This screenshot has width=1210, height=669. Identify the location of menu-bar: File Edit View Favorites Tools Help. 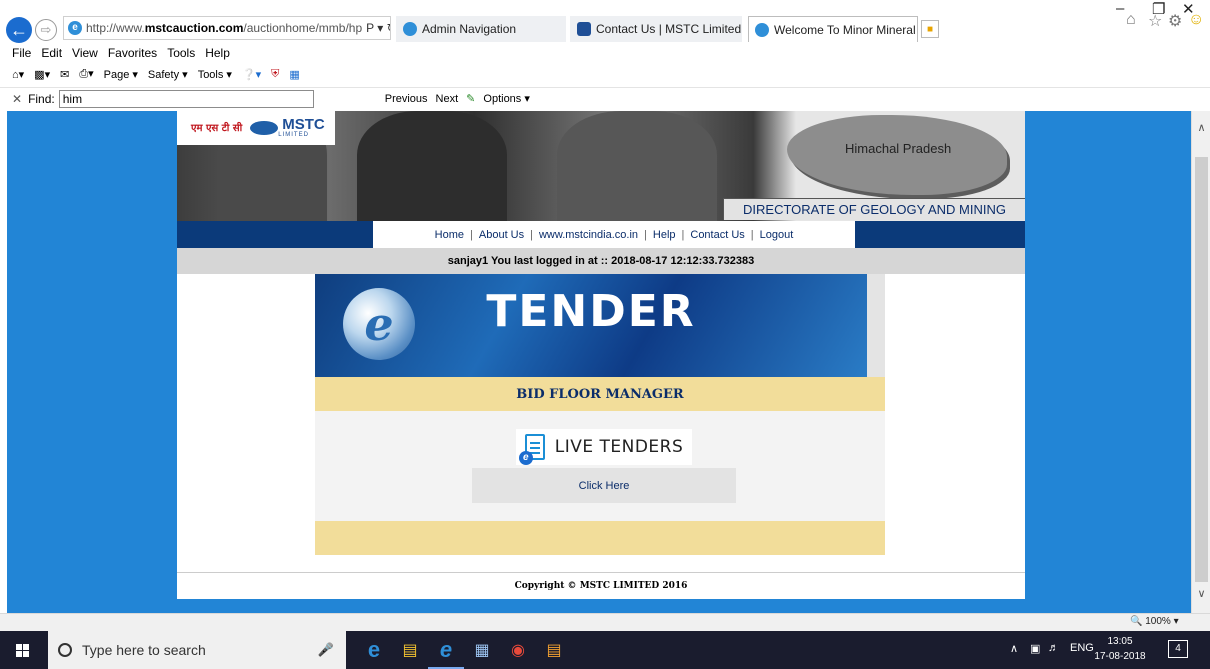
(605, 53).